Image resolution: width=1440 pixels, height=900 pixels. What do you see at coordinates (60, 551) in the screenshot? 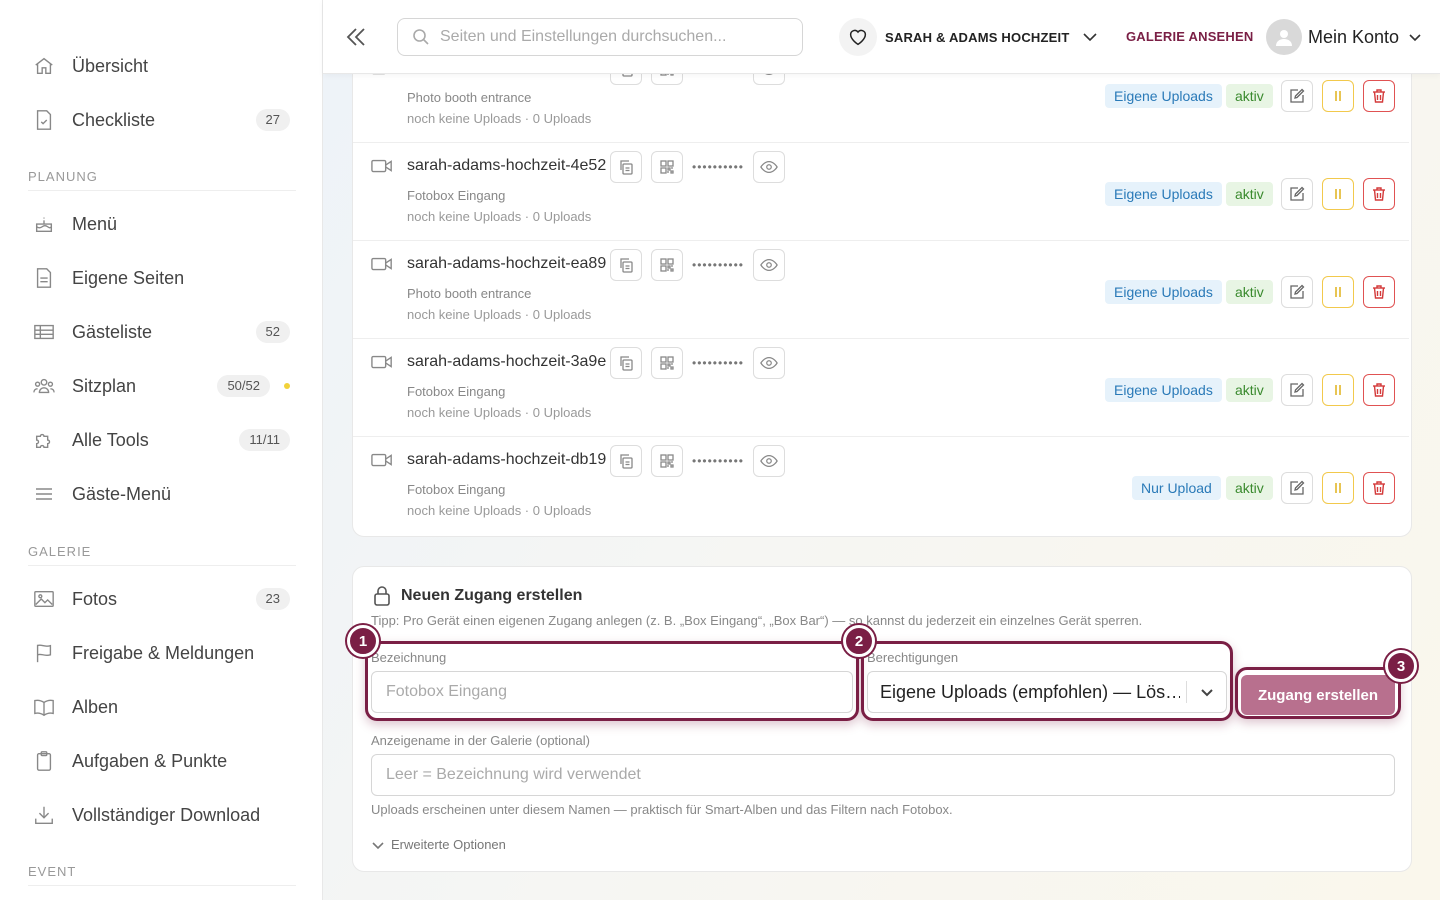
I see `section-label-galerie: GALERIE` at bounding box center [60, 551].